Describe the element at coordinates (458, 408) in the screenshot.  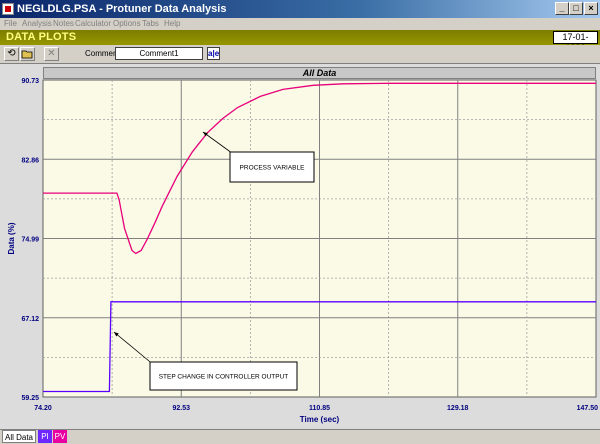
I see `x-tick-label: 129.18` at that location.